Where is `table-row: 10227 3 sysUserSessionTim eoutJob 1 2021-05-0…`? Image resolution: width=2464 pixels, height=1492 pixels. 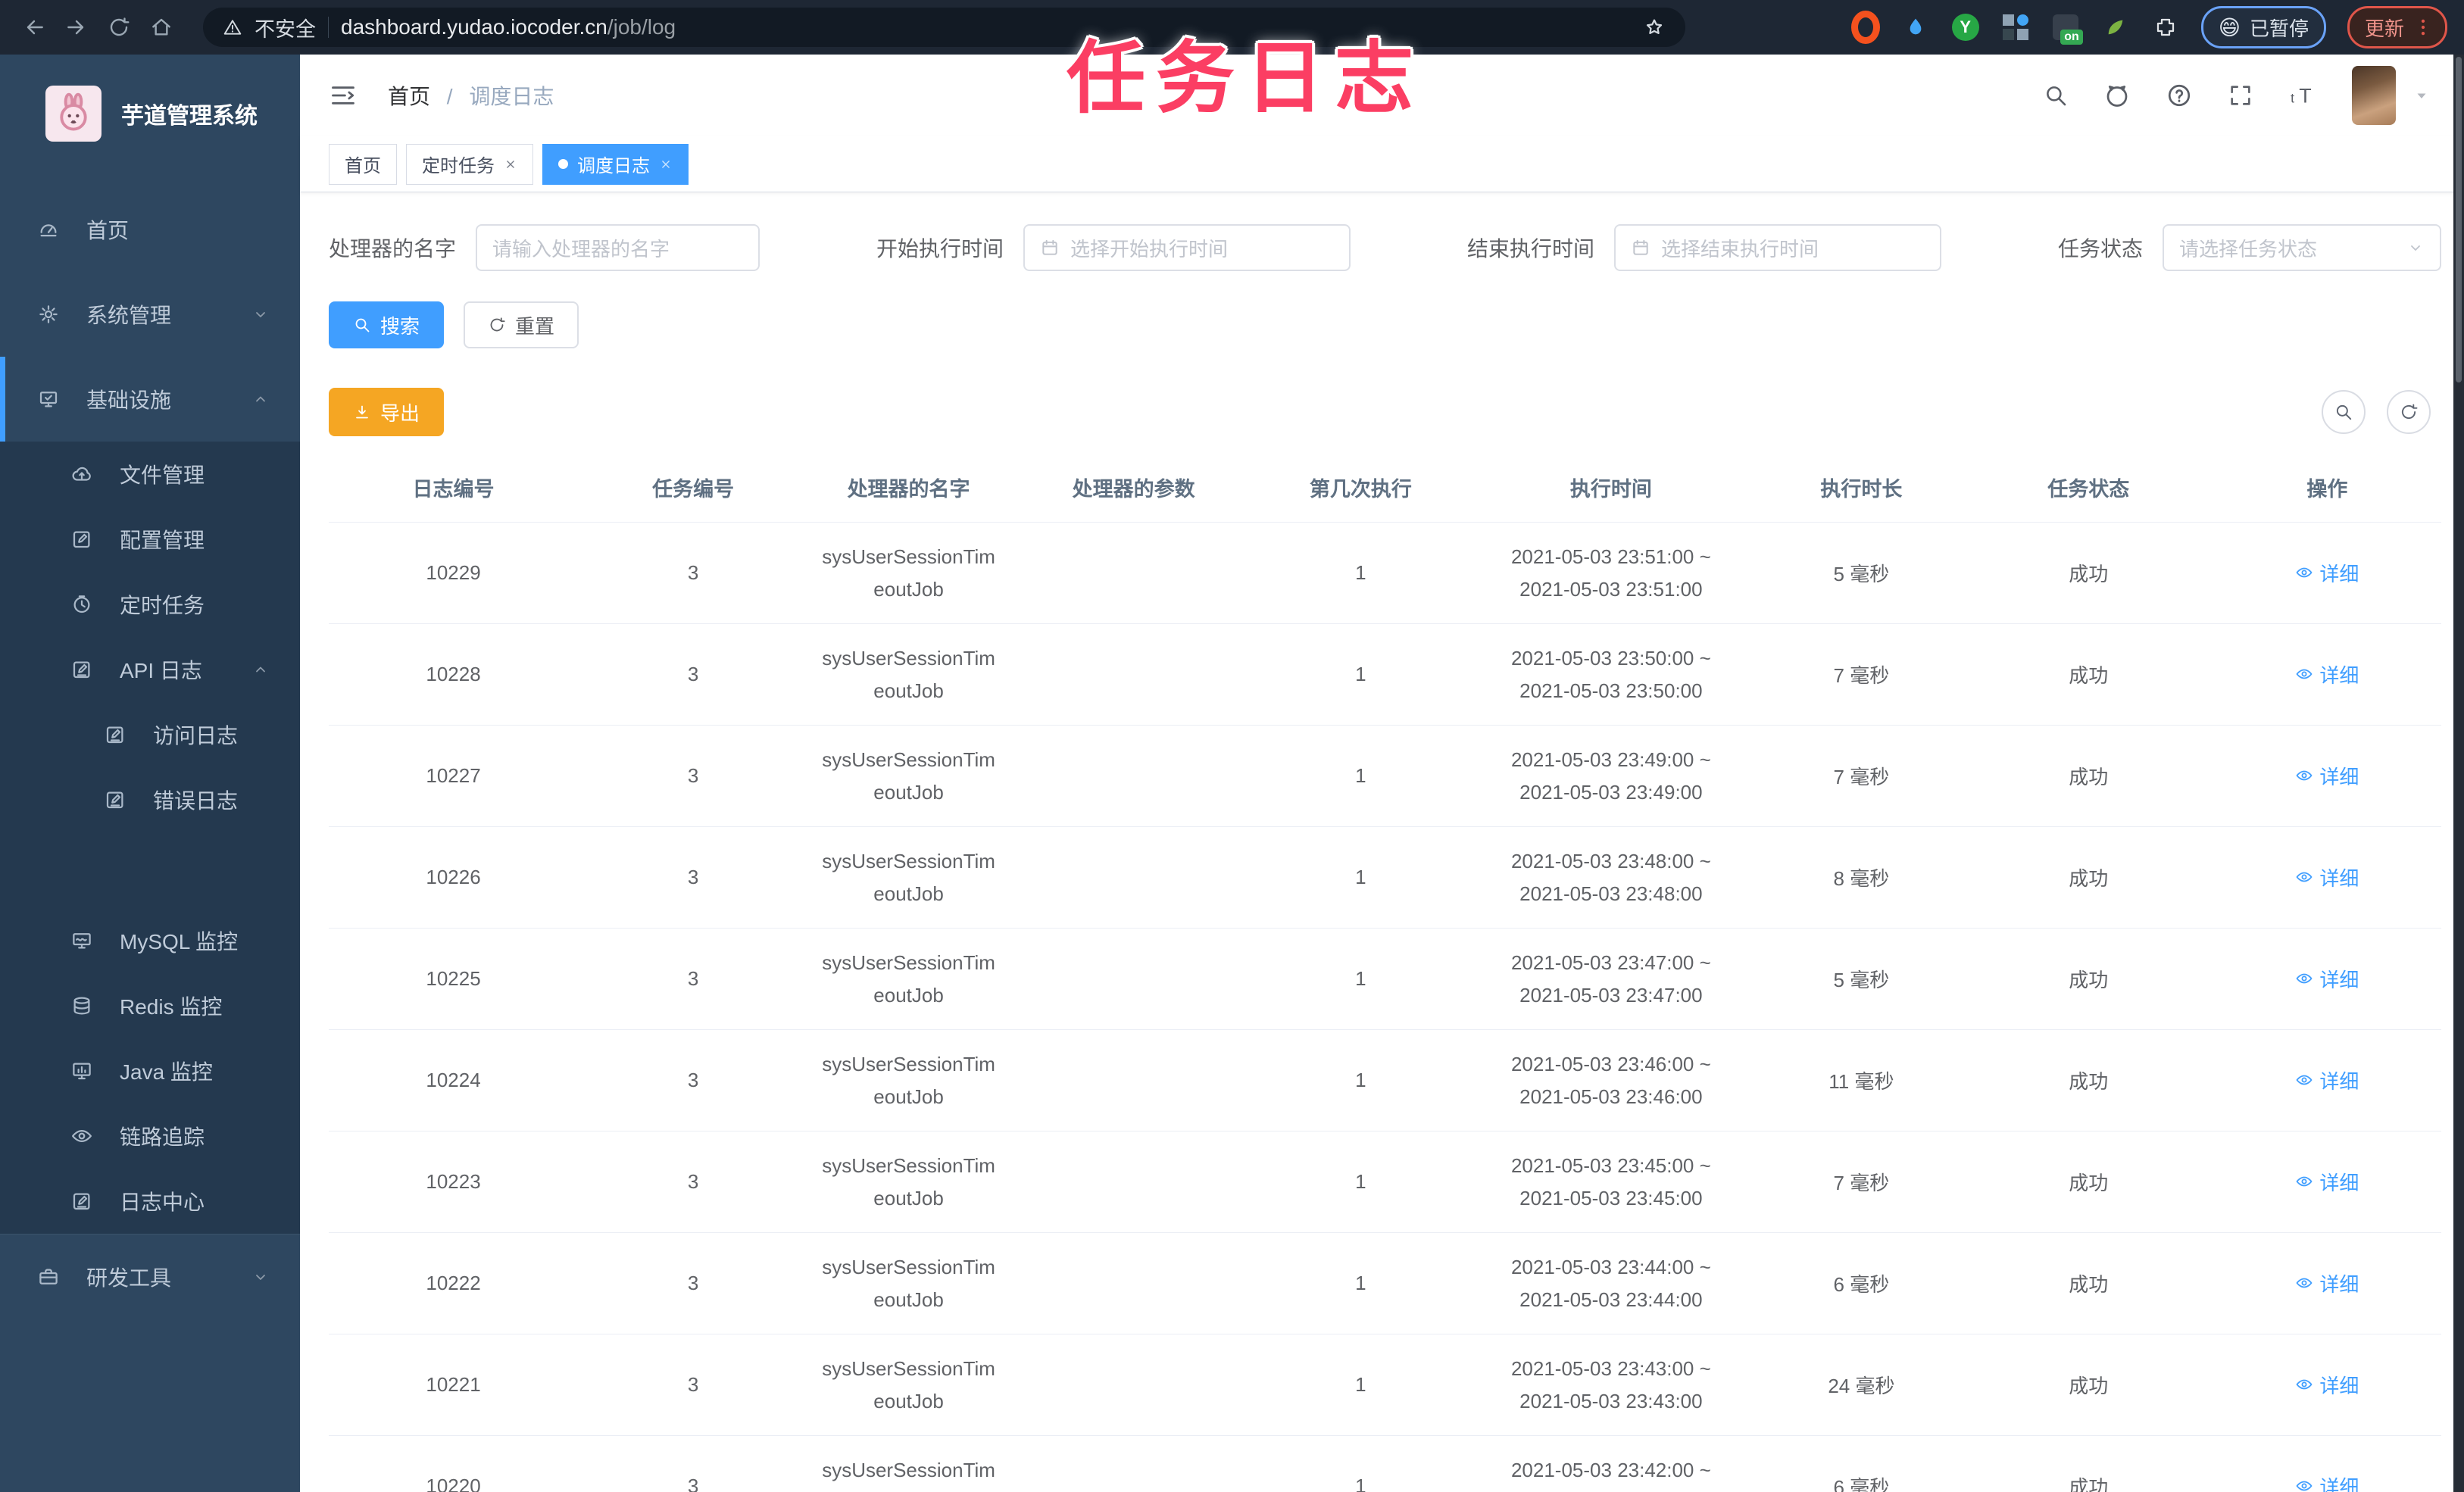
table-row: 10227 3 sysUserSessionTim eoutJob 1 2021-05-0… is located at coordinates (1385, 776).